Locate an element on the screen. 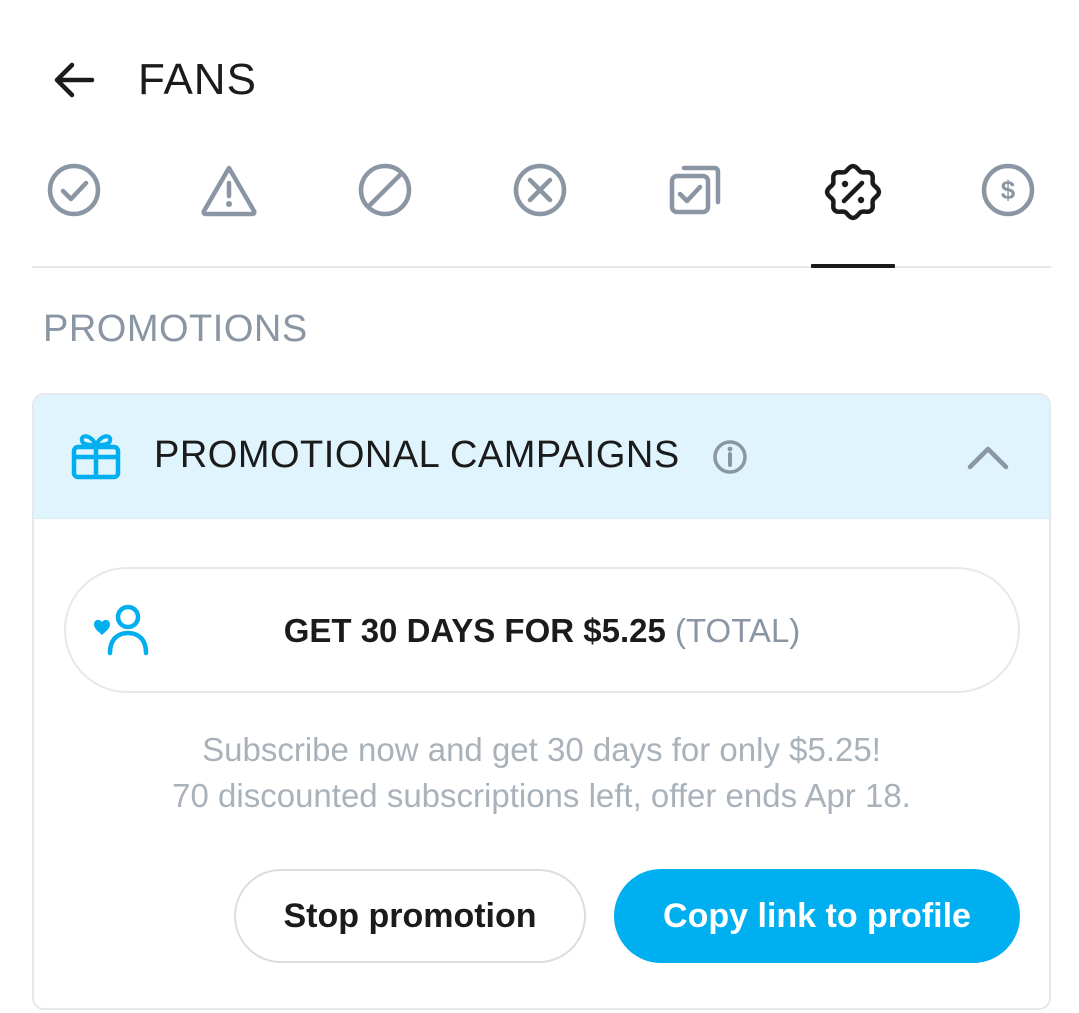 This screenshot has height=1013, width=1079. arrow-left-icon is located at coordinates (74, 80).